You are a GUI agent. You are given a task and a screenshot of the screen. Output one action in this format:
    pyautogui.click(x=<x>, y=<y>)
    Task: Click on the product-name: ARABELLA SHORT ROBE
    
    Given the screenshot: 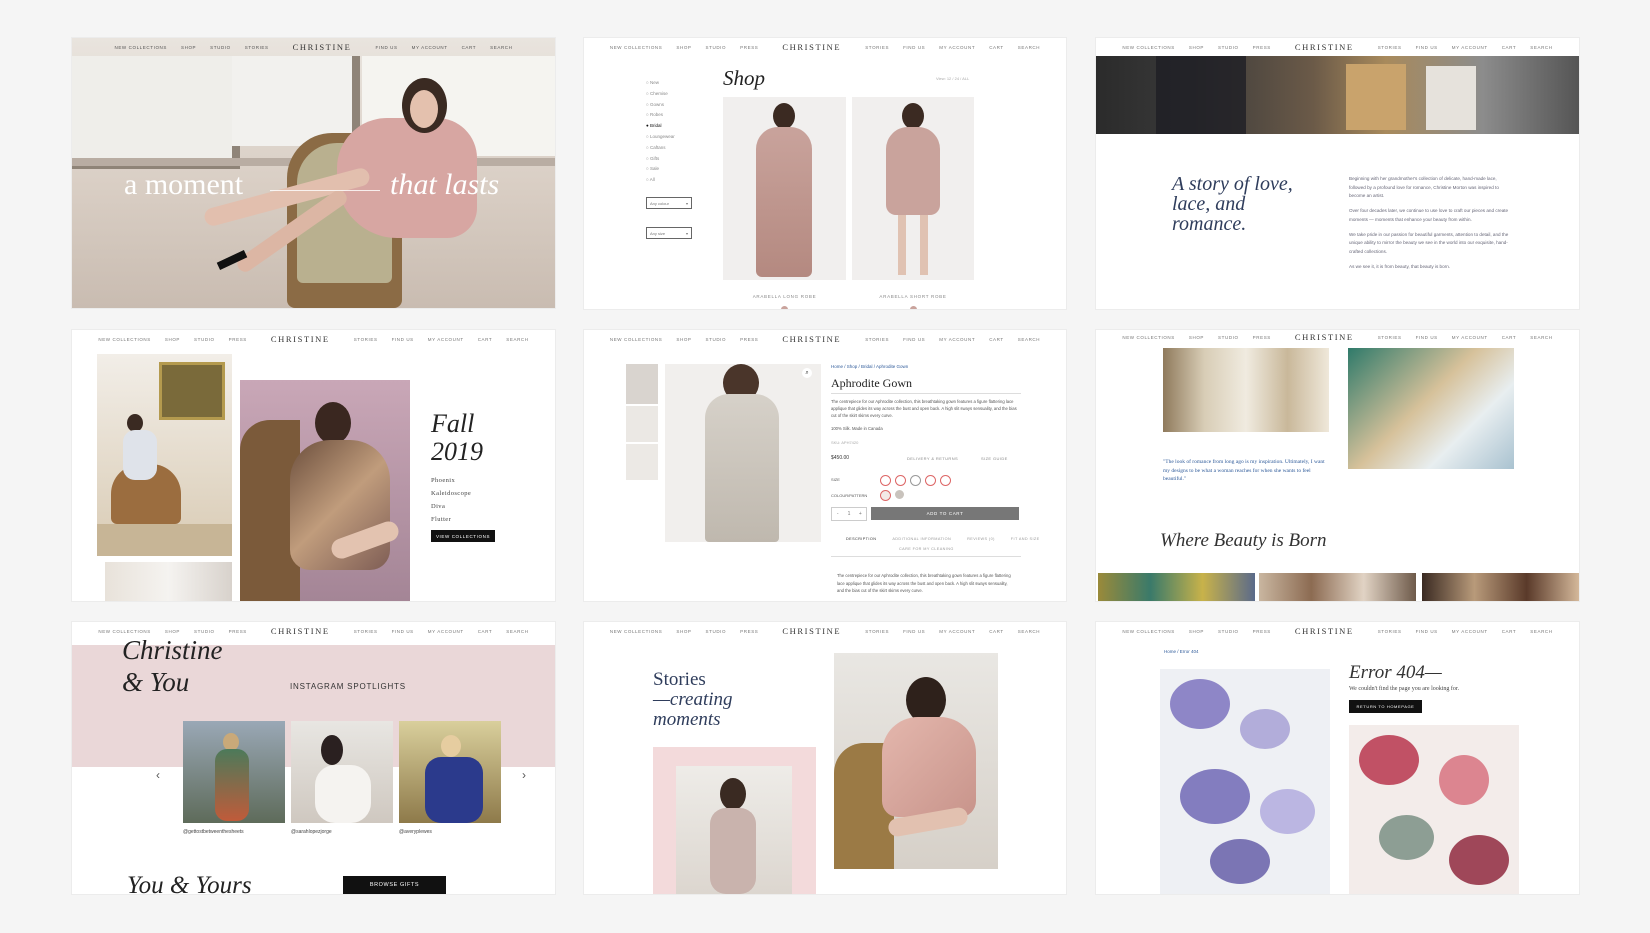 What is the action you would take?
    pyautogui.click(x=913, y=296)
    